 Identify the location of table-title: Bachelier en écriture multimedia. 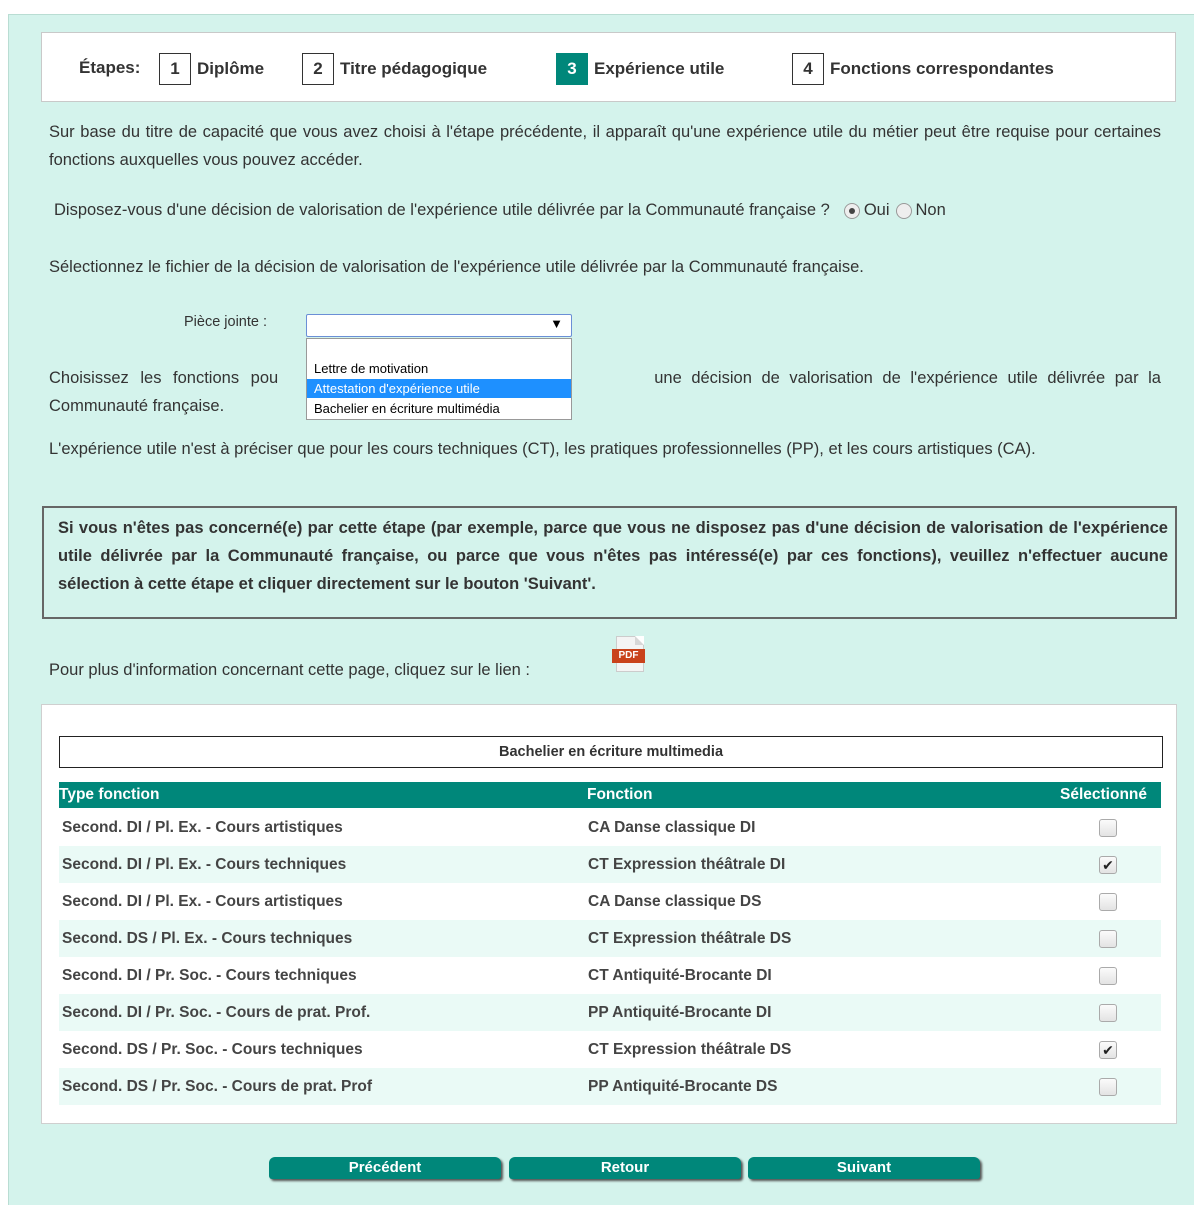
(611, 752).